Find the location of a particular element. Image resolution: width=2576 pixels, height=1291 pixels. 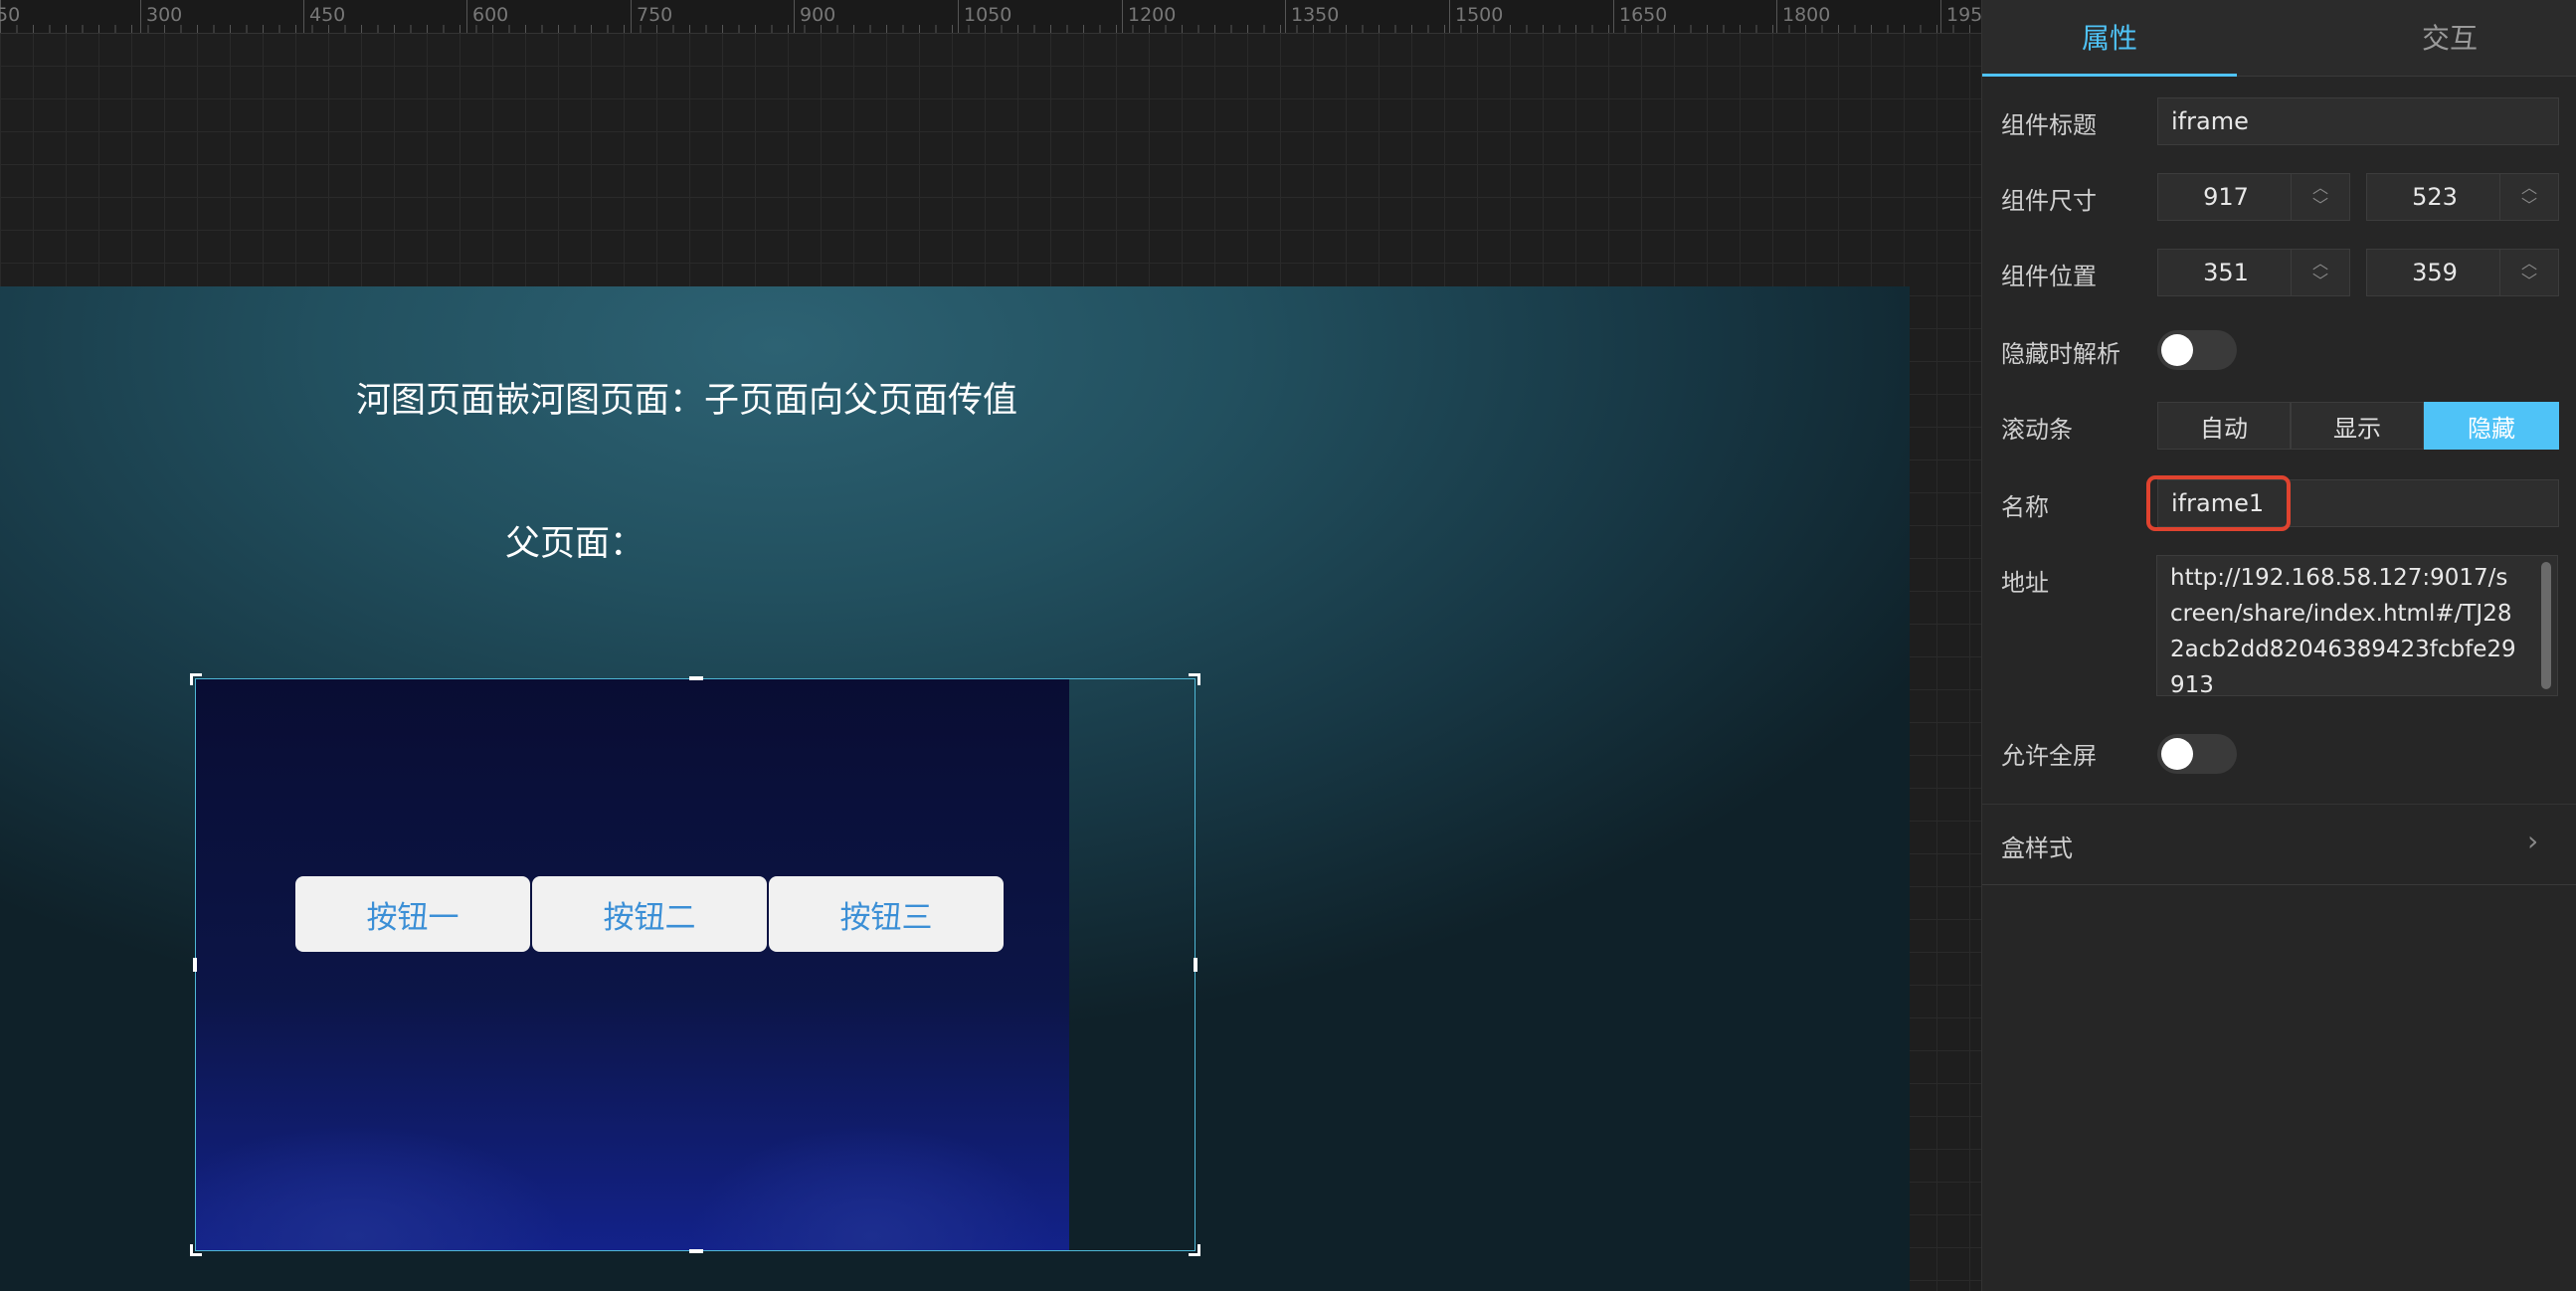

scrollbar-option-auto: 自动 is located at coordinates (2224, 426).